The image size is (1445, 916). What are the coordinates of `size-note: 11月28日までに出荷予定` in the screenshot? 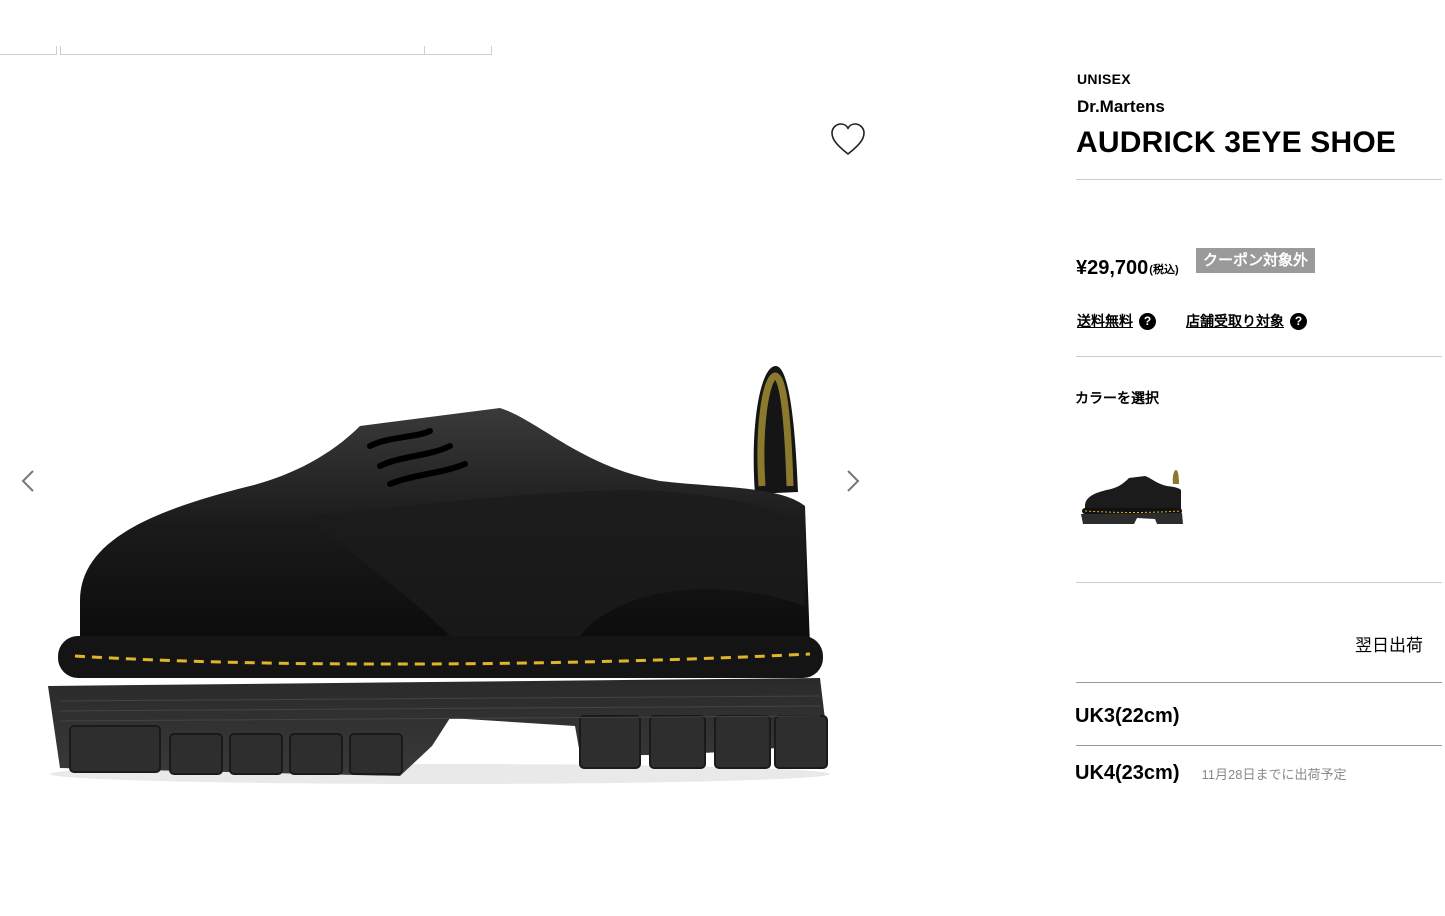 It's located at (1274, 774).